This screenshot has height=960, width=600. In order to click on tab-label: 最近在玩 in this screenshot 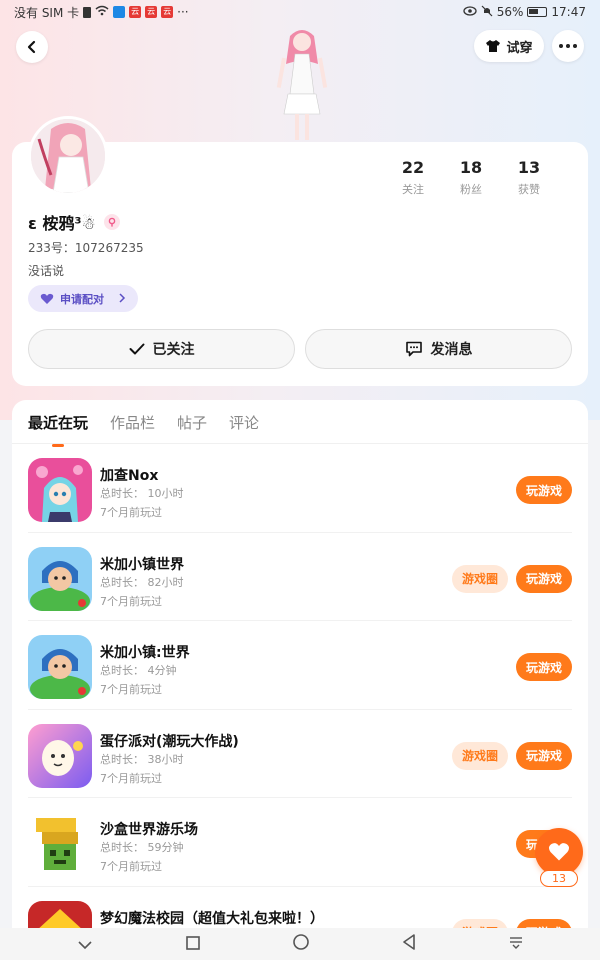, I will do `click(58, 423)`.